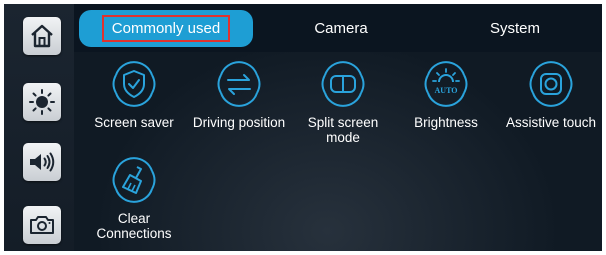  I want to click on home-icon, so click(42, 36).